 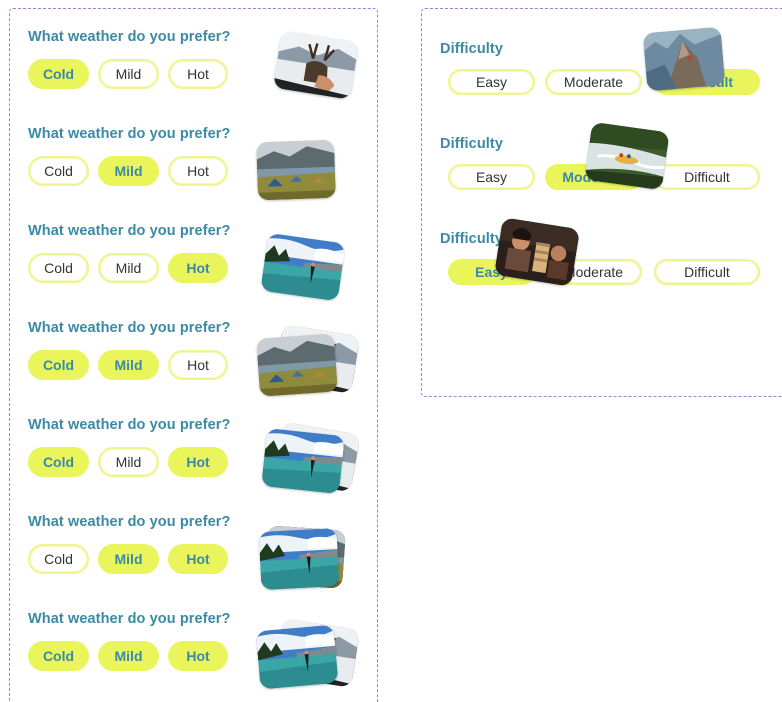 I want to click on river-rafting-photo, so click(x=626, y=156).